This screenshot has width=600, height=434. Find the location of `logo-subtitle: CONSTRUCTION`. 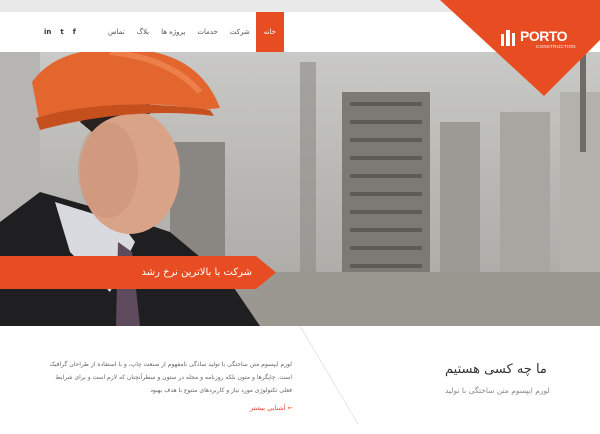

logo-subtitle: CONSTRUCTION is located at coordinates (556, 46).